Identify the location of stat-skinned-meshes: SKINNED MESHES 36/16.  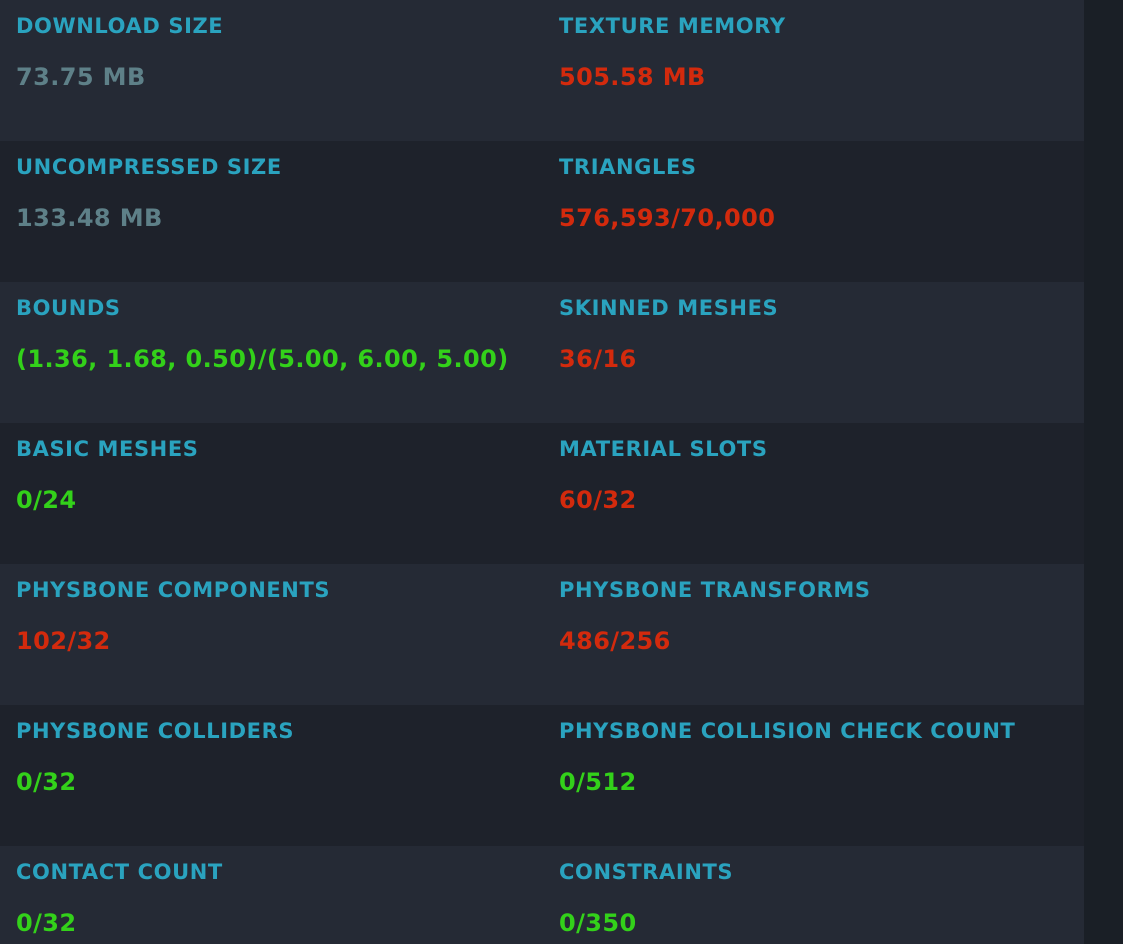
(819, 352).